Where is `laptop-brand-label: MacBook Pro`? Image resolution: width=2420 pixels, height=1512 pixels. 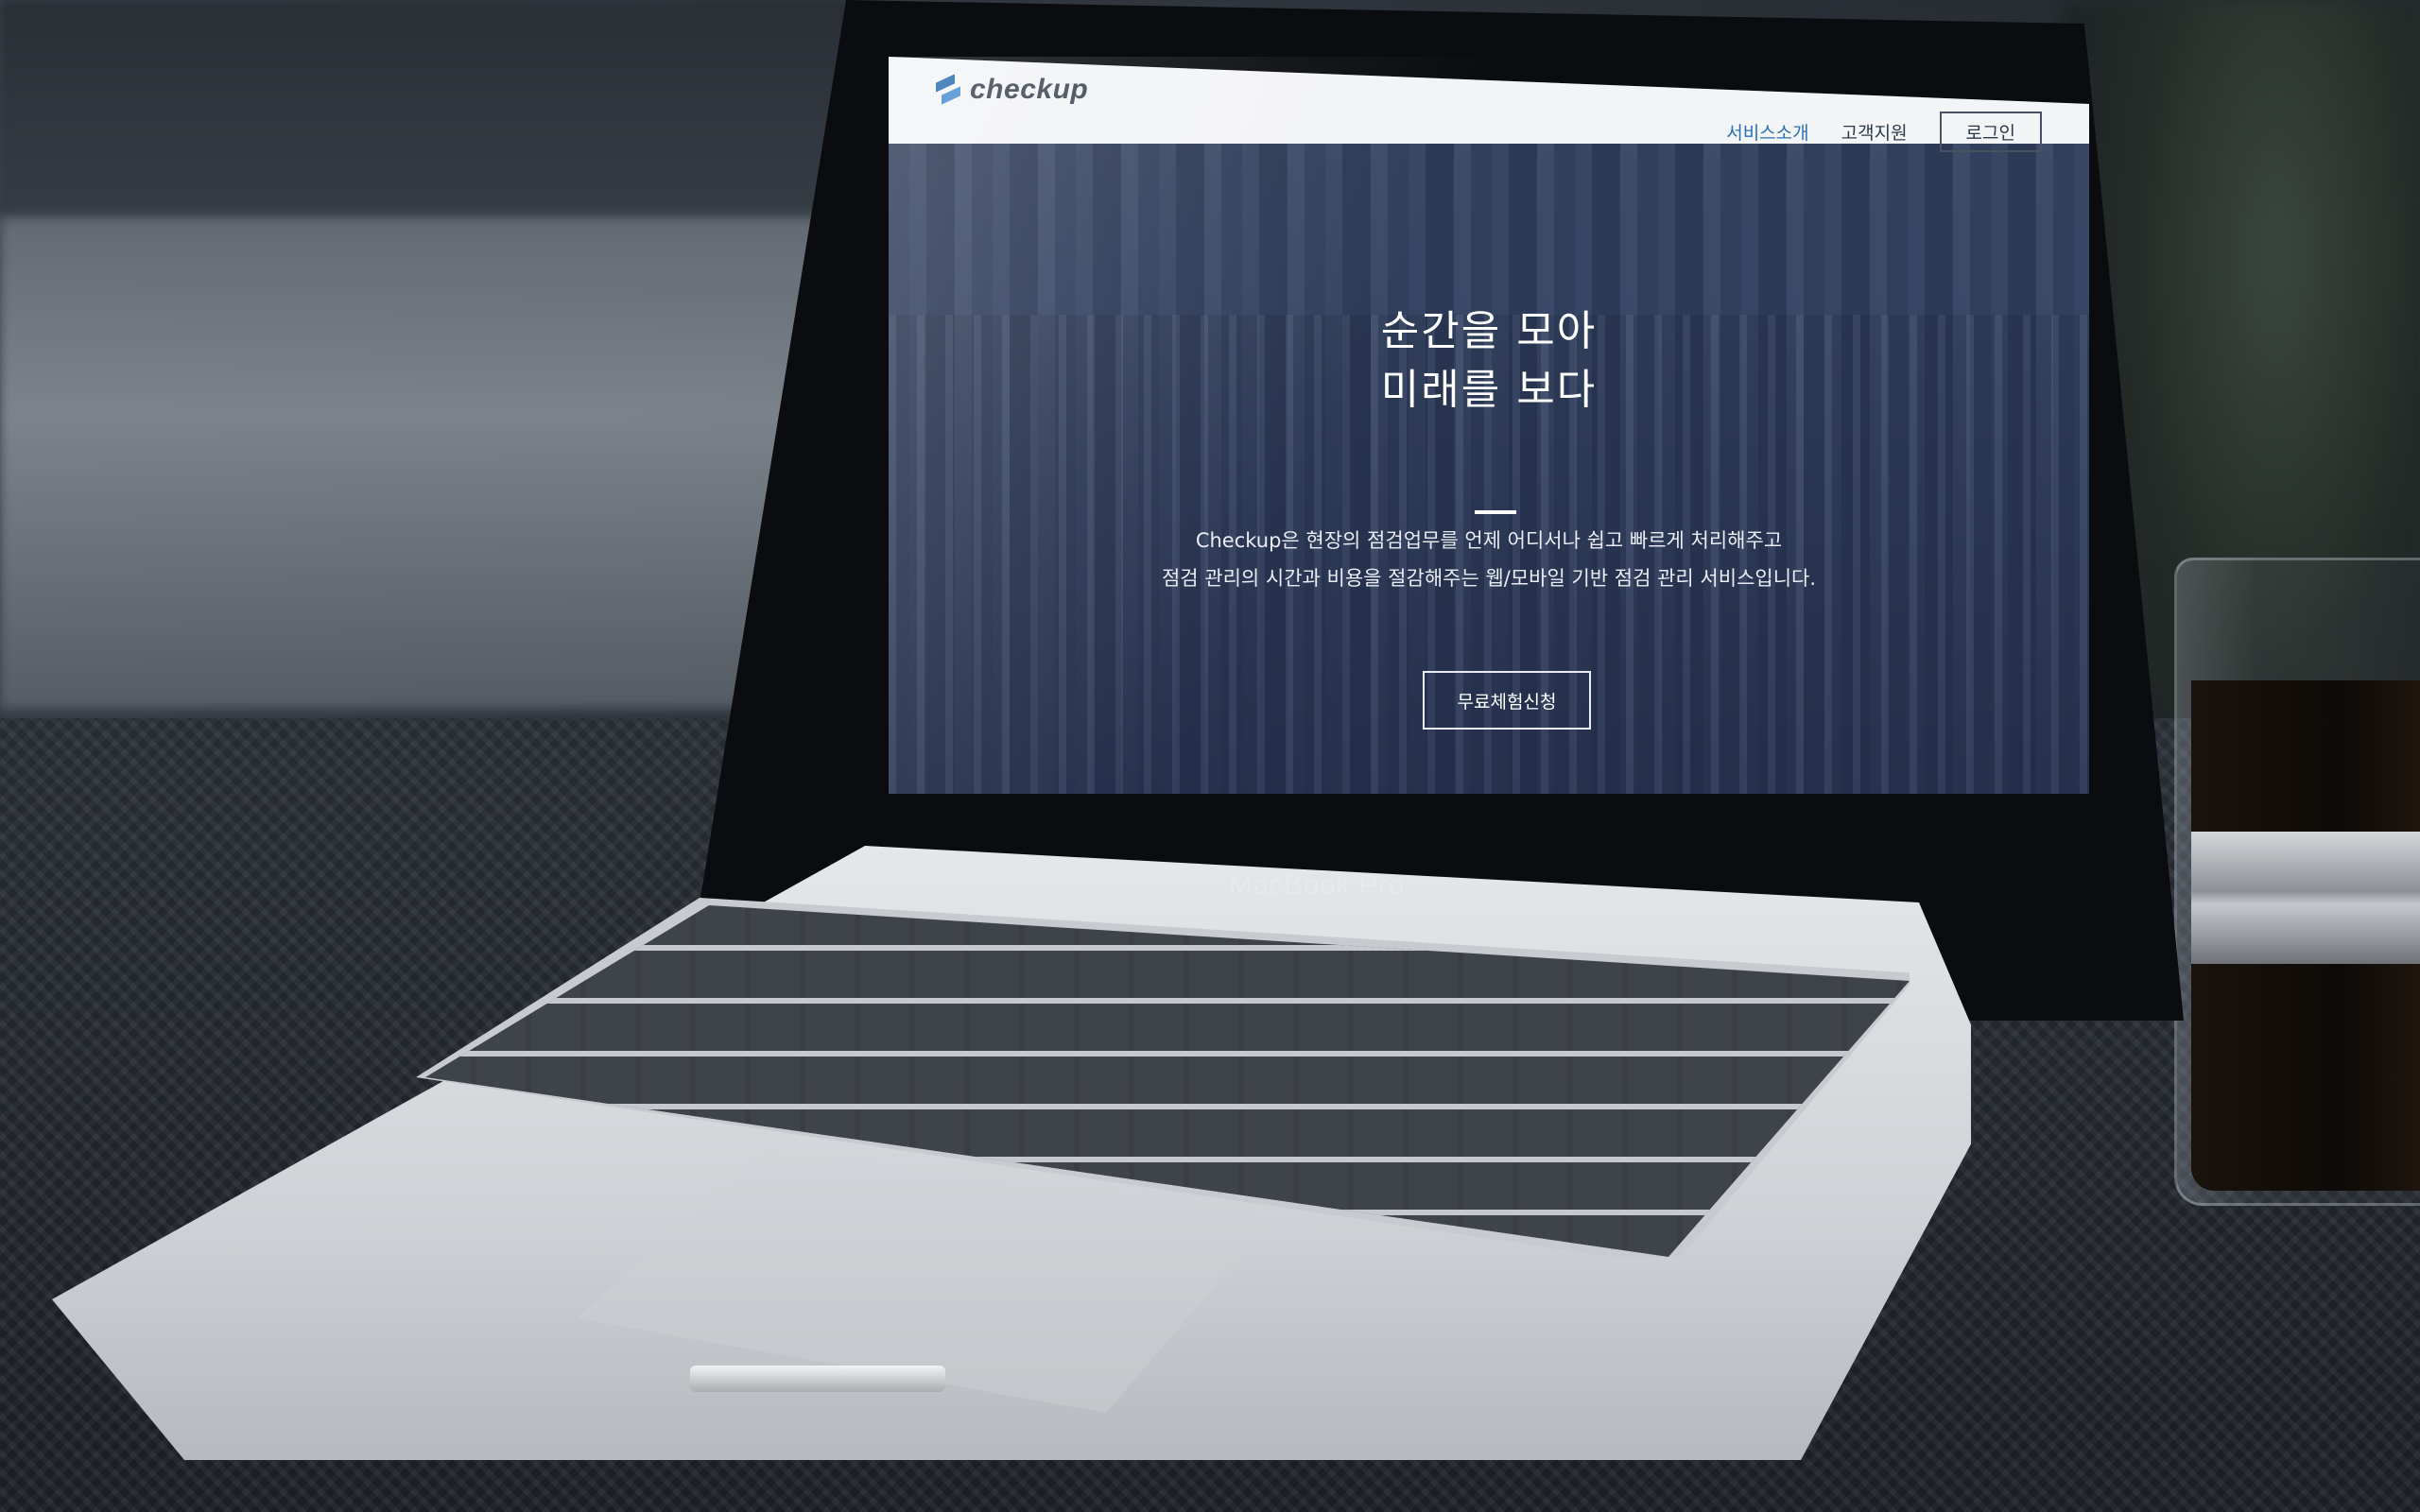 laptop-brand-label: MacBook Pro is located at coordinates (1317, 885).